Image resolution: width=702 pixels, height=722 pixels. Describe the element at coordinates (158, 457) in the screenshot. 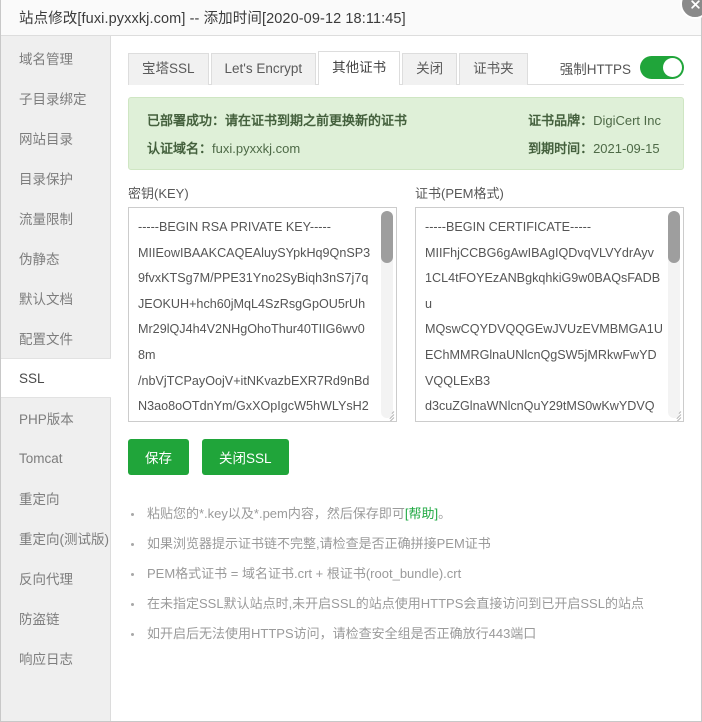

I see `save-button: 保存` at that location.